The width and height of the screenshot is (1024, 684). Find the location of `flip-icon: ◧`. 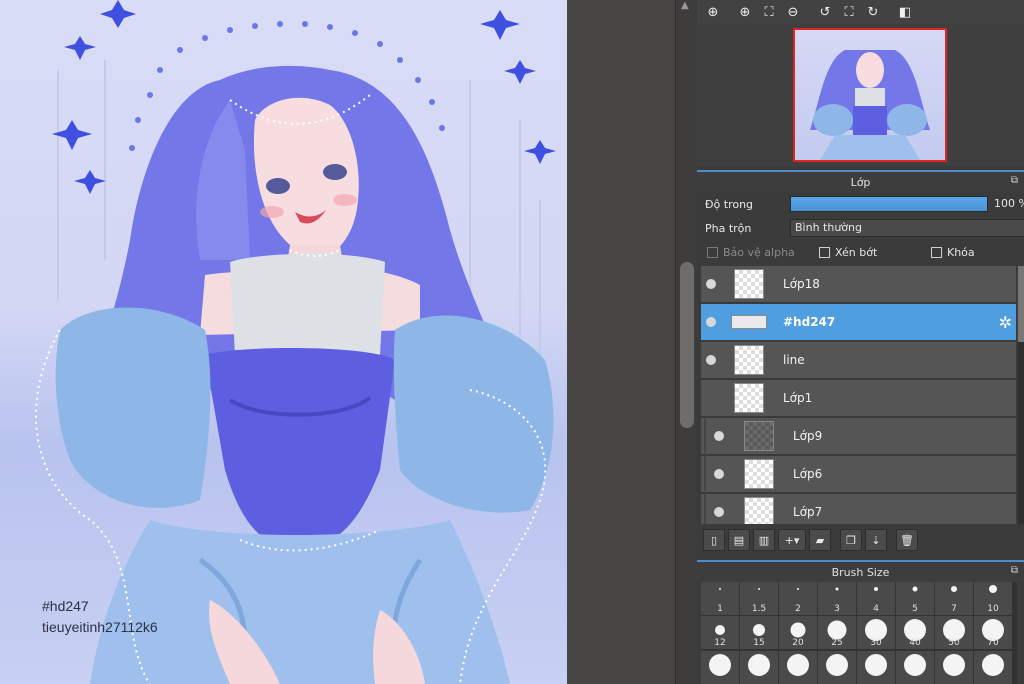

flip-icon: ◧ is located at coordinates (905, 12).